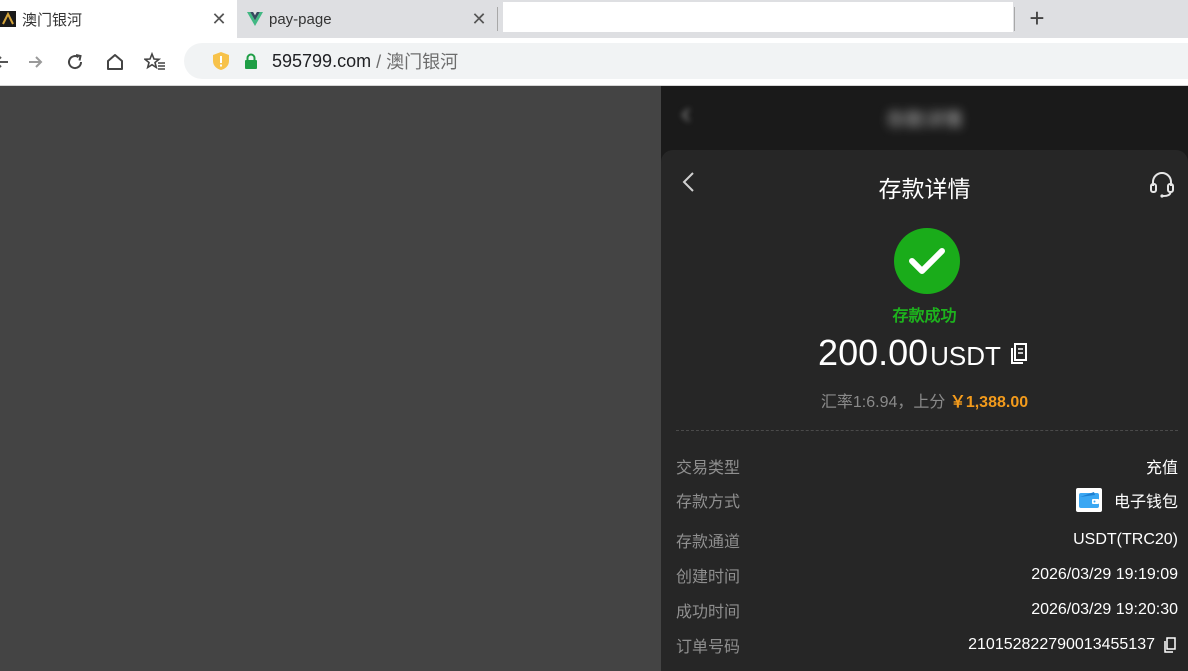  What do you see at coordinates (118, 19) in the screenshot?
I see `tab-aomen-yinhe: 澳门银河 ✕` at bounding box center [118, 19].